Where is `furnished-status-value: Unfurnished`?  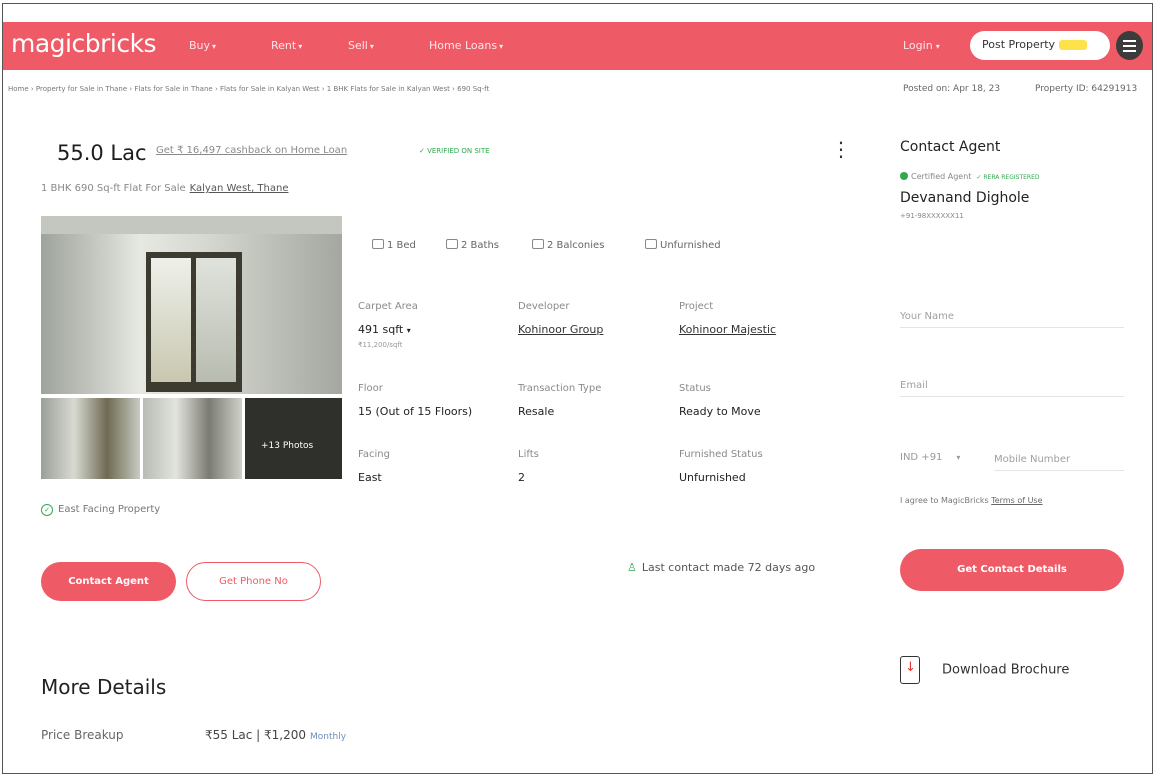
furnished-status-value: Unfurnished is located at coordinates (712, 477).